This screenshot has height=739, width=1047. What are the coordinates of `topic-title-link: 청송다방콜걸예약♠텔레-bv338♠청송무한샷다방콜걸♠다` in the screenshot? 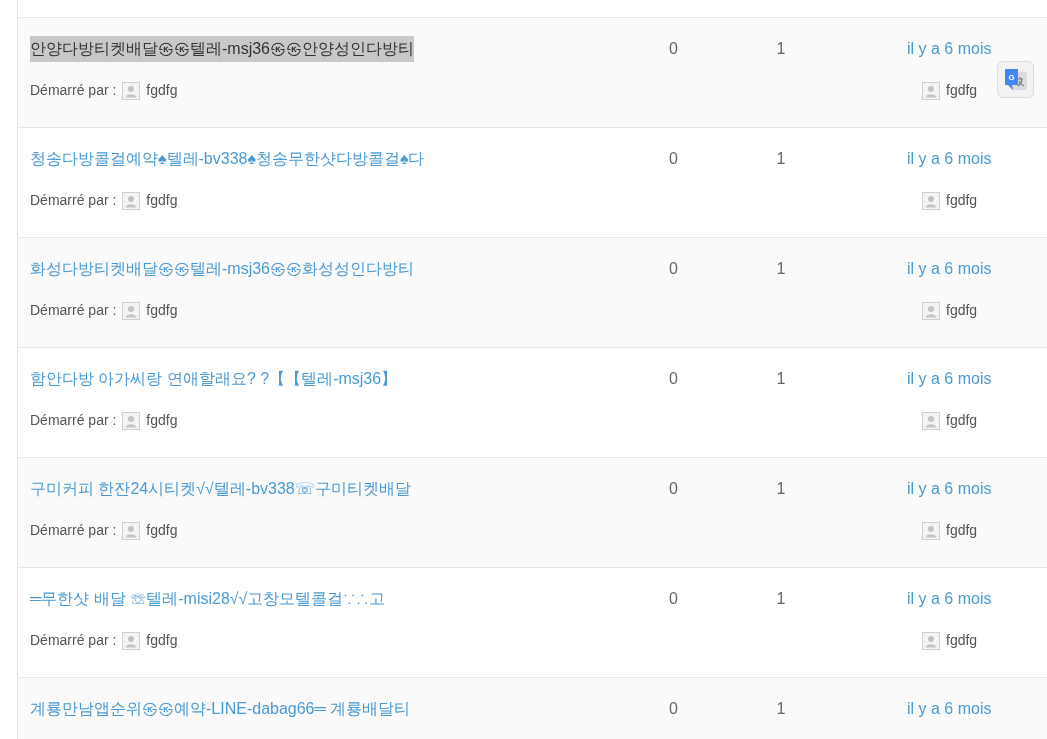 It's located at (227, 159).